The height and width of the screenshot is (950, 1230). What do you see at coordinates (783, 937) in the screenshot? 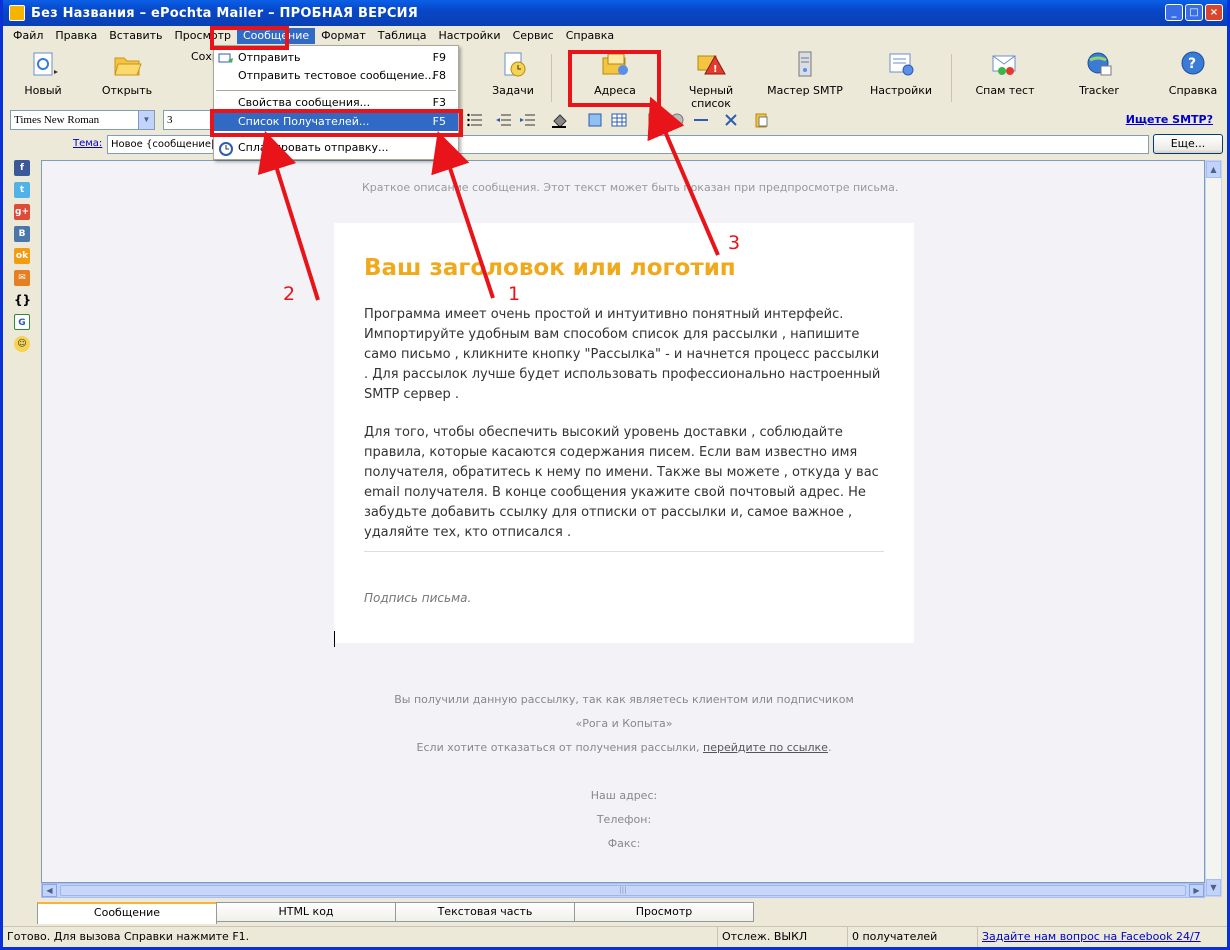
I see `status-tracking: Отслеж. ВЫКЛ` at bounding box center [783, 937].